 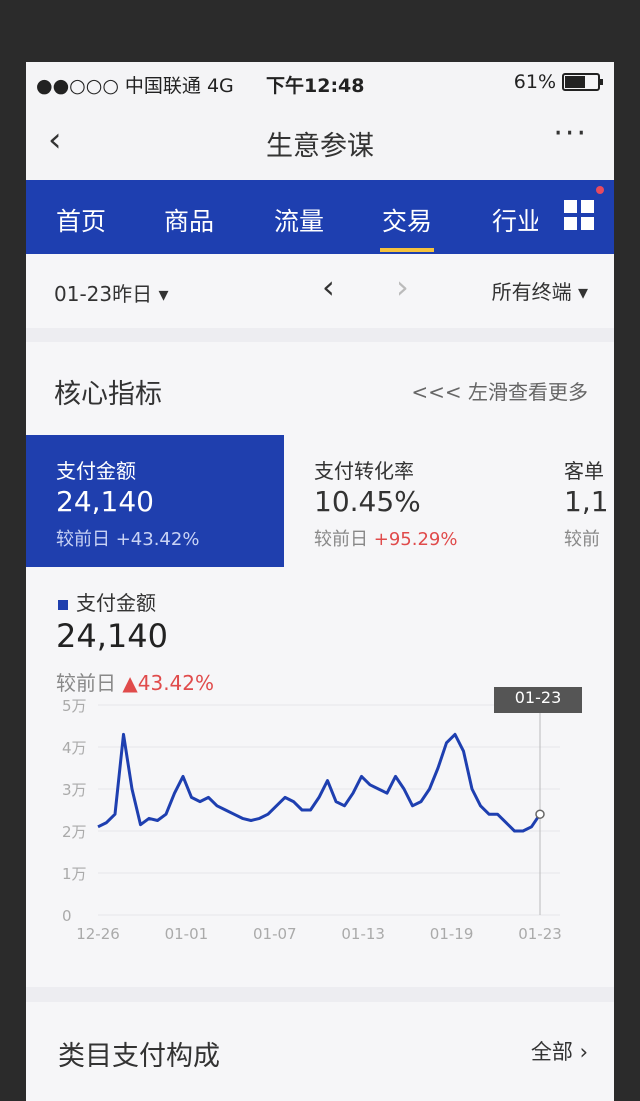 What do you see at coordinates (582, 82) in the screenshot?
I see `battery-icon` at bounding box center [582, 82].